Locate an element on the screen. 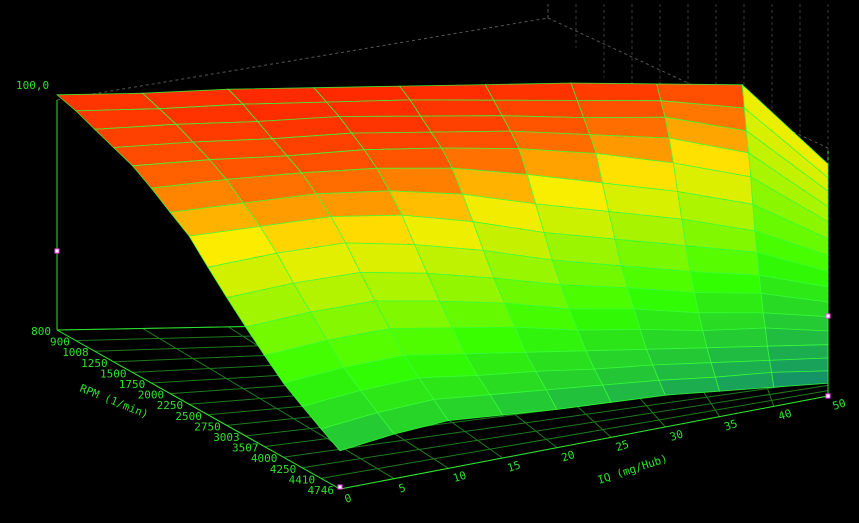 This screenshot has height=523, width=859. x-tick-label: 10 is located at coordinates (459, 477).